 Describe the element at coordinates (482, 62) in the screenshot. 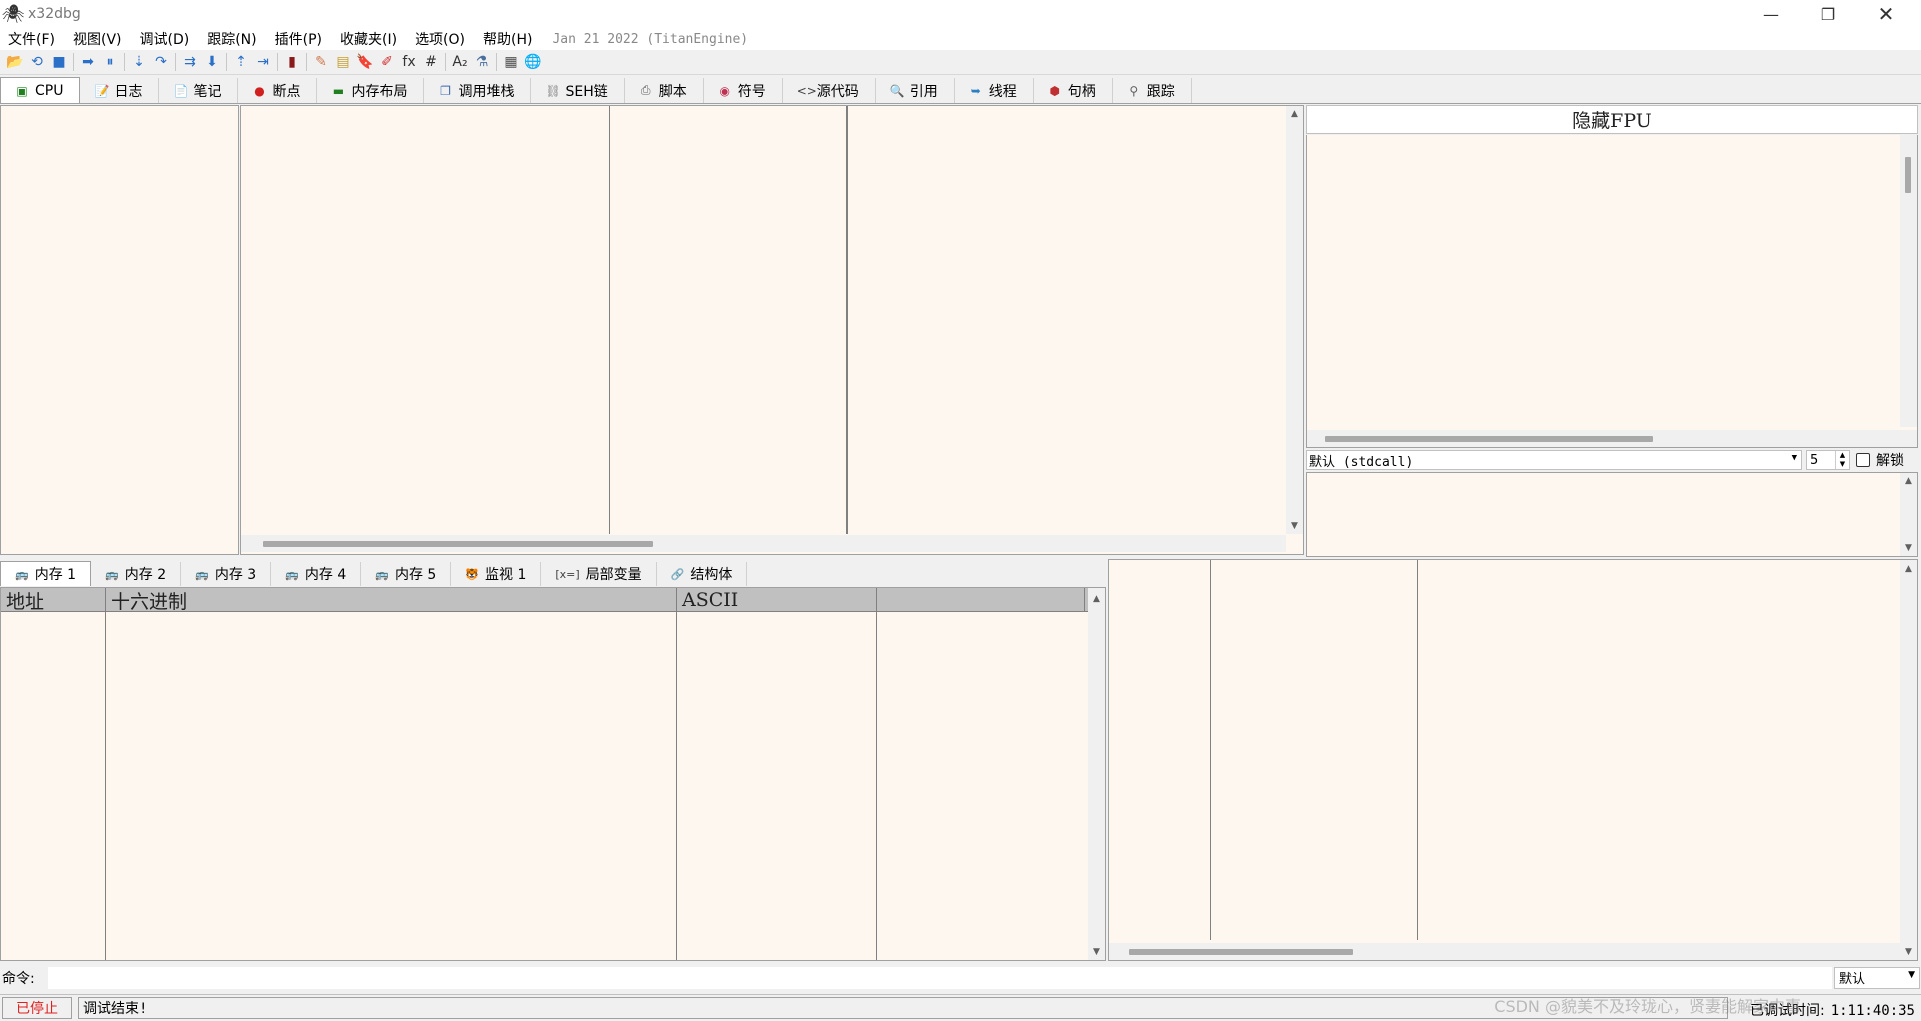

I see `patches-icon: ⚗` at that location.